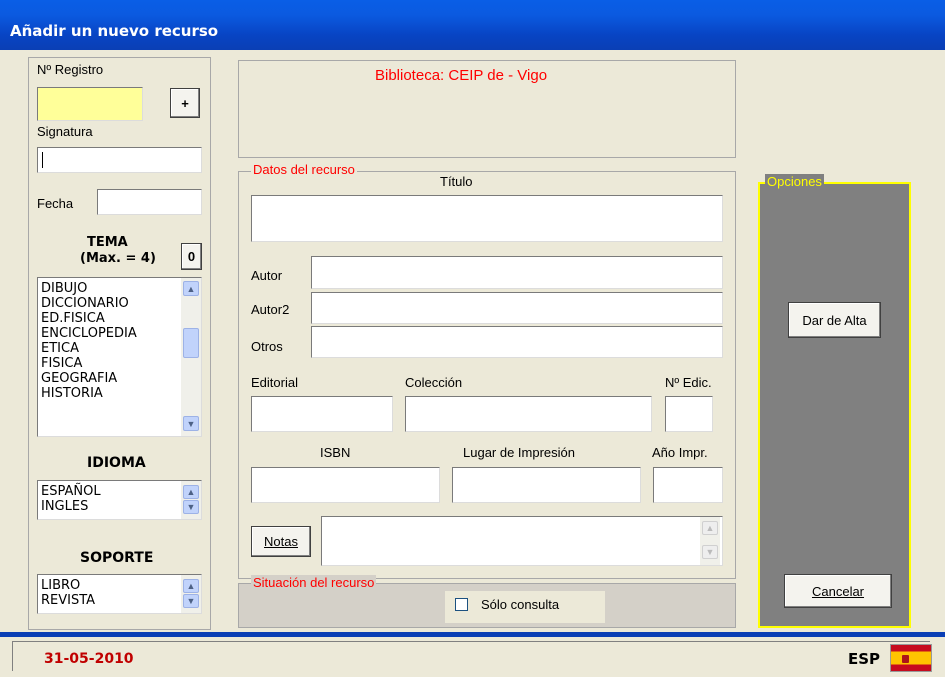  What do you see at coordinates (71, 491) in the screenshot?
I see `idioma-list-item: ESPAÑOL` at bounding box center [71, 491].